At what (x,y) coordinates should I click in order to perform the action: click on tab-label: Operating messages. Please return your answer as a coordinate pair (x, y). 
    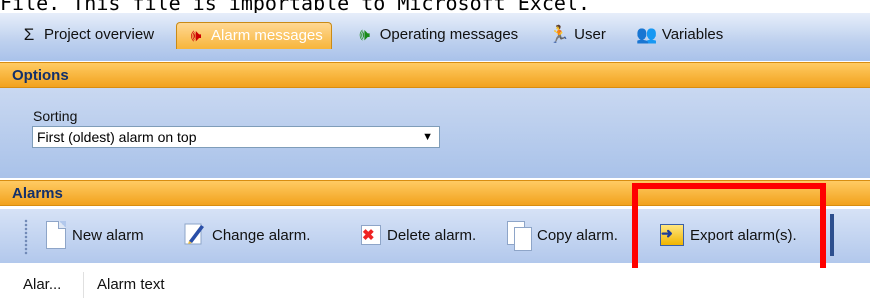
    Looking at the image, I should click on (449, 34).